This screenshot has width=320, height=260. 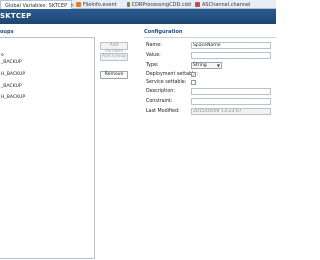 I want to click on tab-aschannel: ASChannel.channel, so click(x=226, y=4).